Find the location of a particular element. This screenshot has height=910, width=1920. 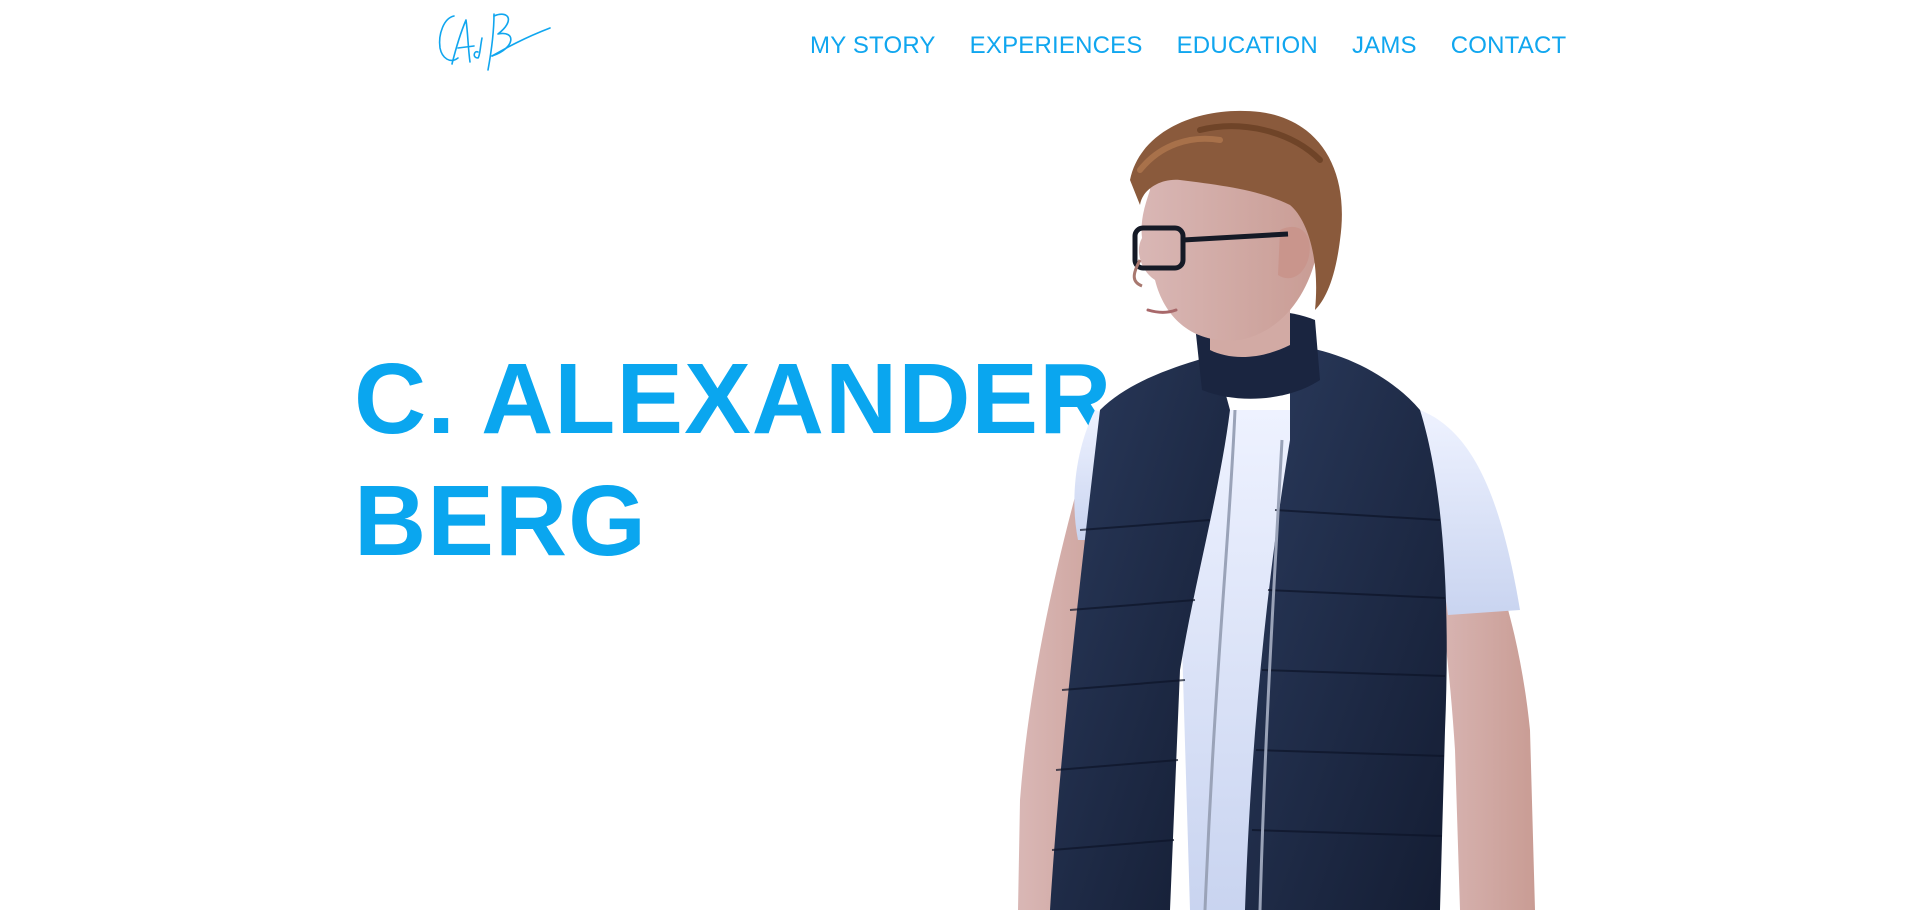

nav-item-experiences: EXPERIENCES is located at coordinates (1056, 46).